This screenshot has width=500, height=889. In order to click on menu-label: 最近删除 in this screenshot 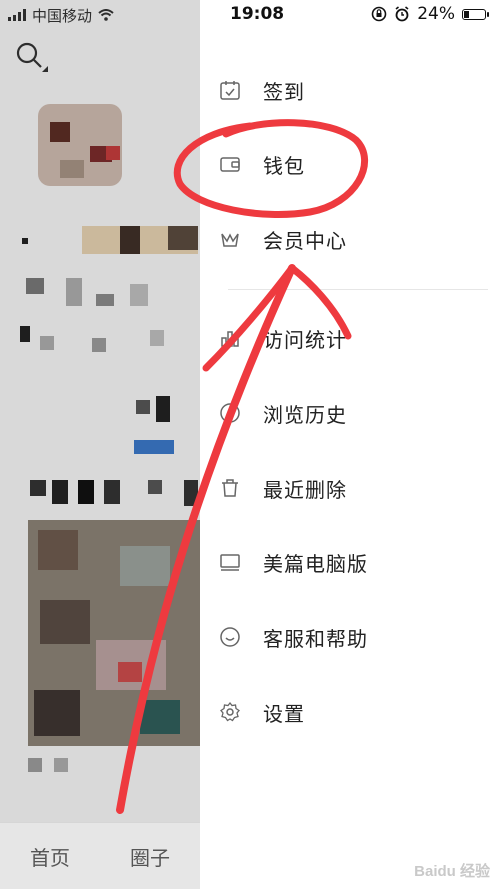, I will do `click(305, 489)`.